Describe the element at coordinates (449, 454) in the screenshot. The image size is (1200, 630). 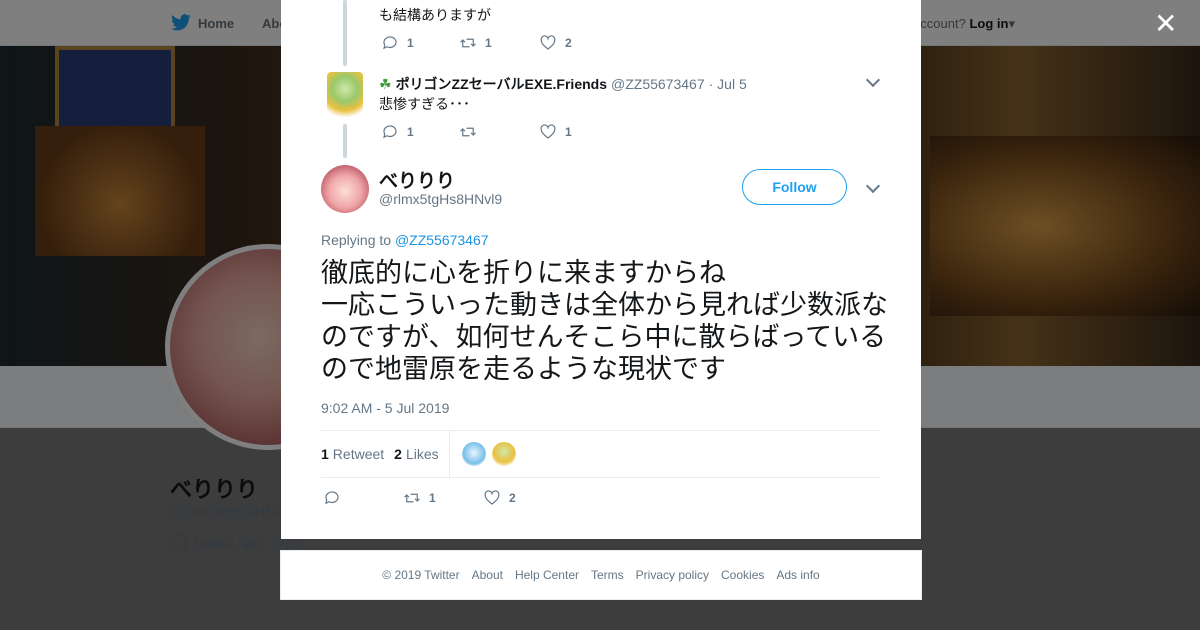
I see `stats-divider` at that location.